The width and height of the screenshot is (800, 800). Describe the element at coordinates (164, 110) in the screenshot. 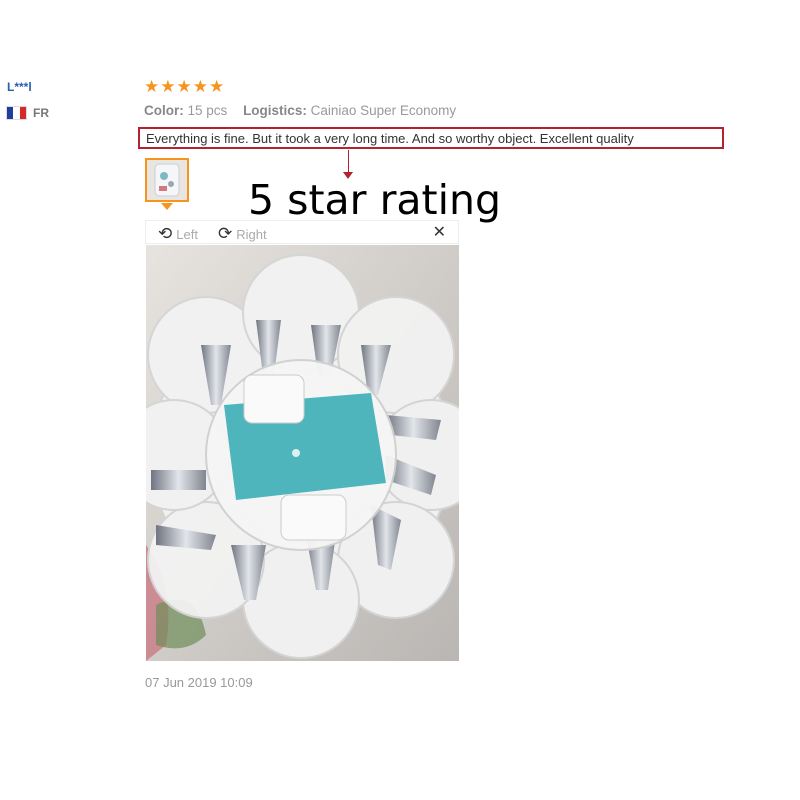

I see `color-label: Color:` at that location.